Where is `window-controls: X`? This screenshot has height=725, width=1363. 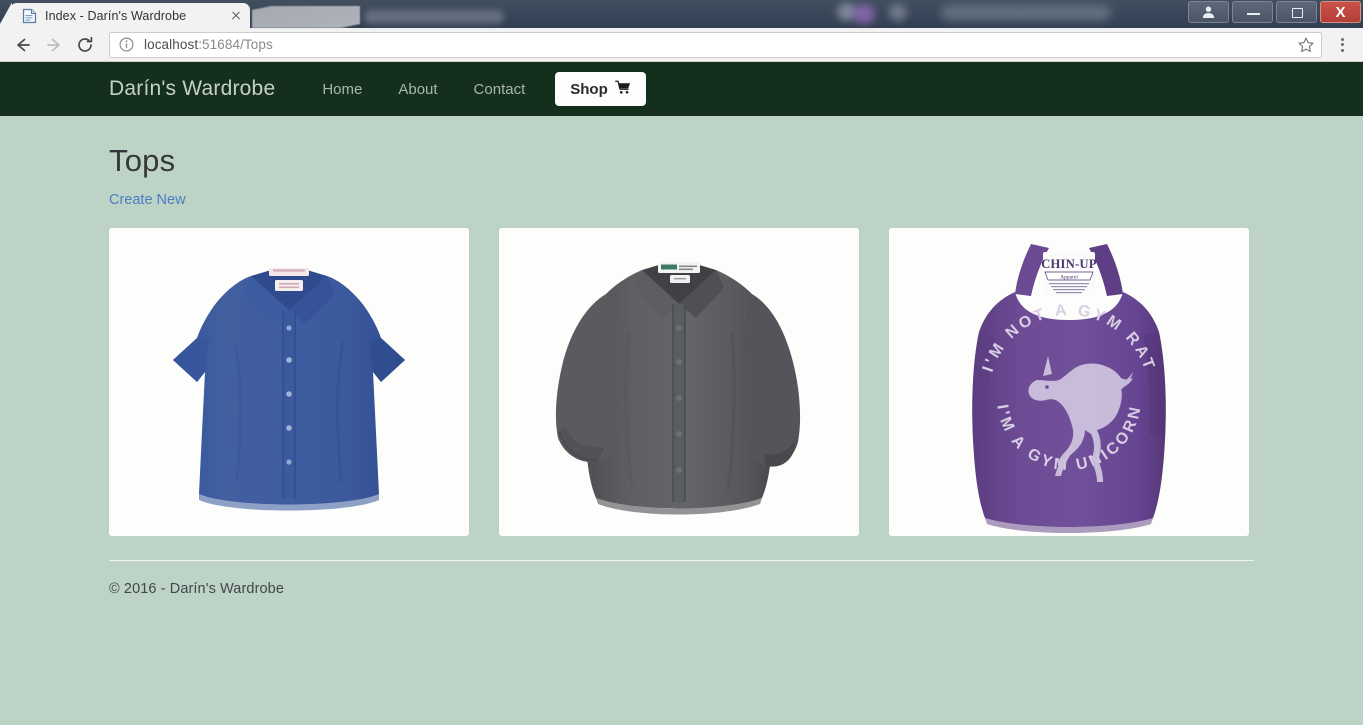 window-controls: X is located at coordinates (1274, 12).